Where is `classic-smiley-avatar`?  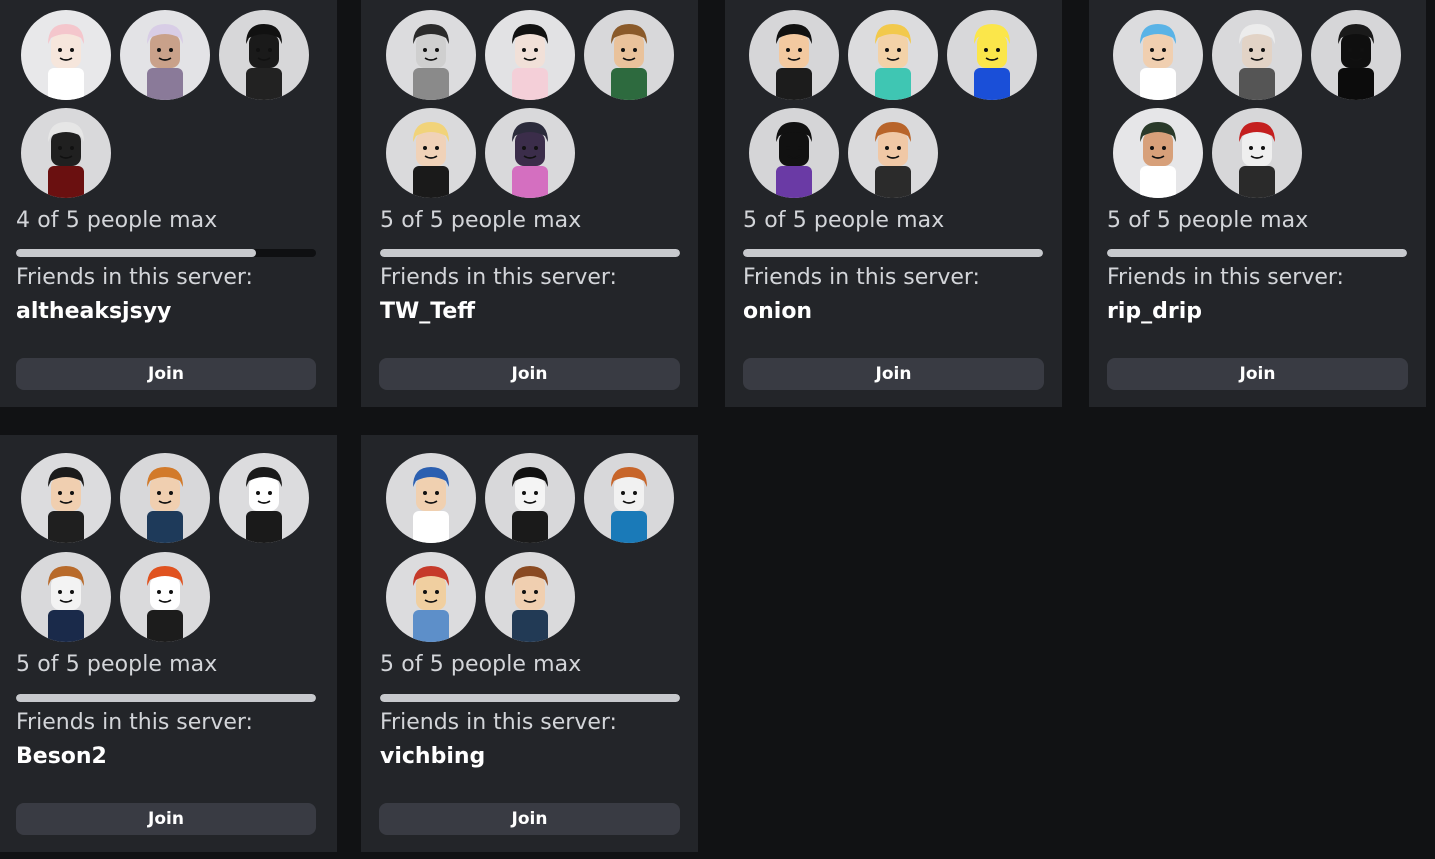
classic-smiley-avatar is located at coordinates (992, 55).